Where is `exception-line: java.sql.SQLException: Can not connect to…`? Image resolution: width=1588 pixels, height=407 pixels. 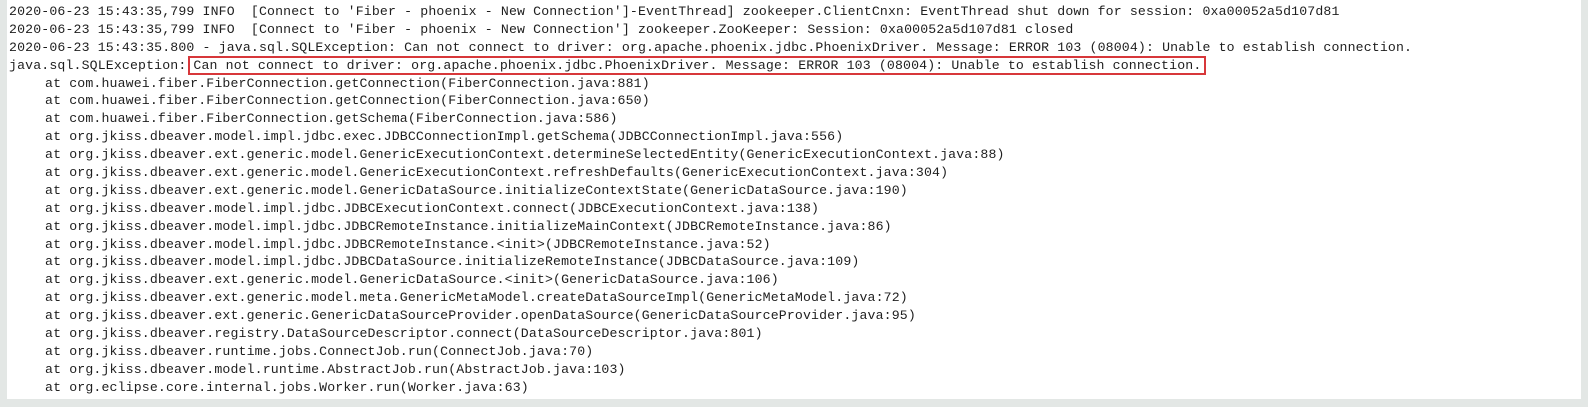 exception-line: java.sql.SQLException: Can not connect to… is located at coordinates (710, 65).